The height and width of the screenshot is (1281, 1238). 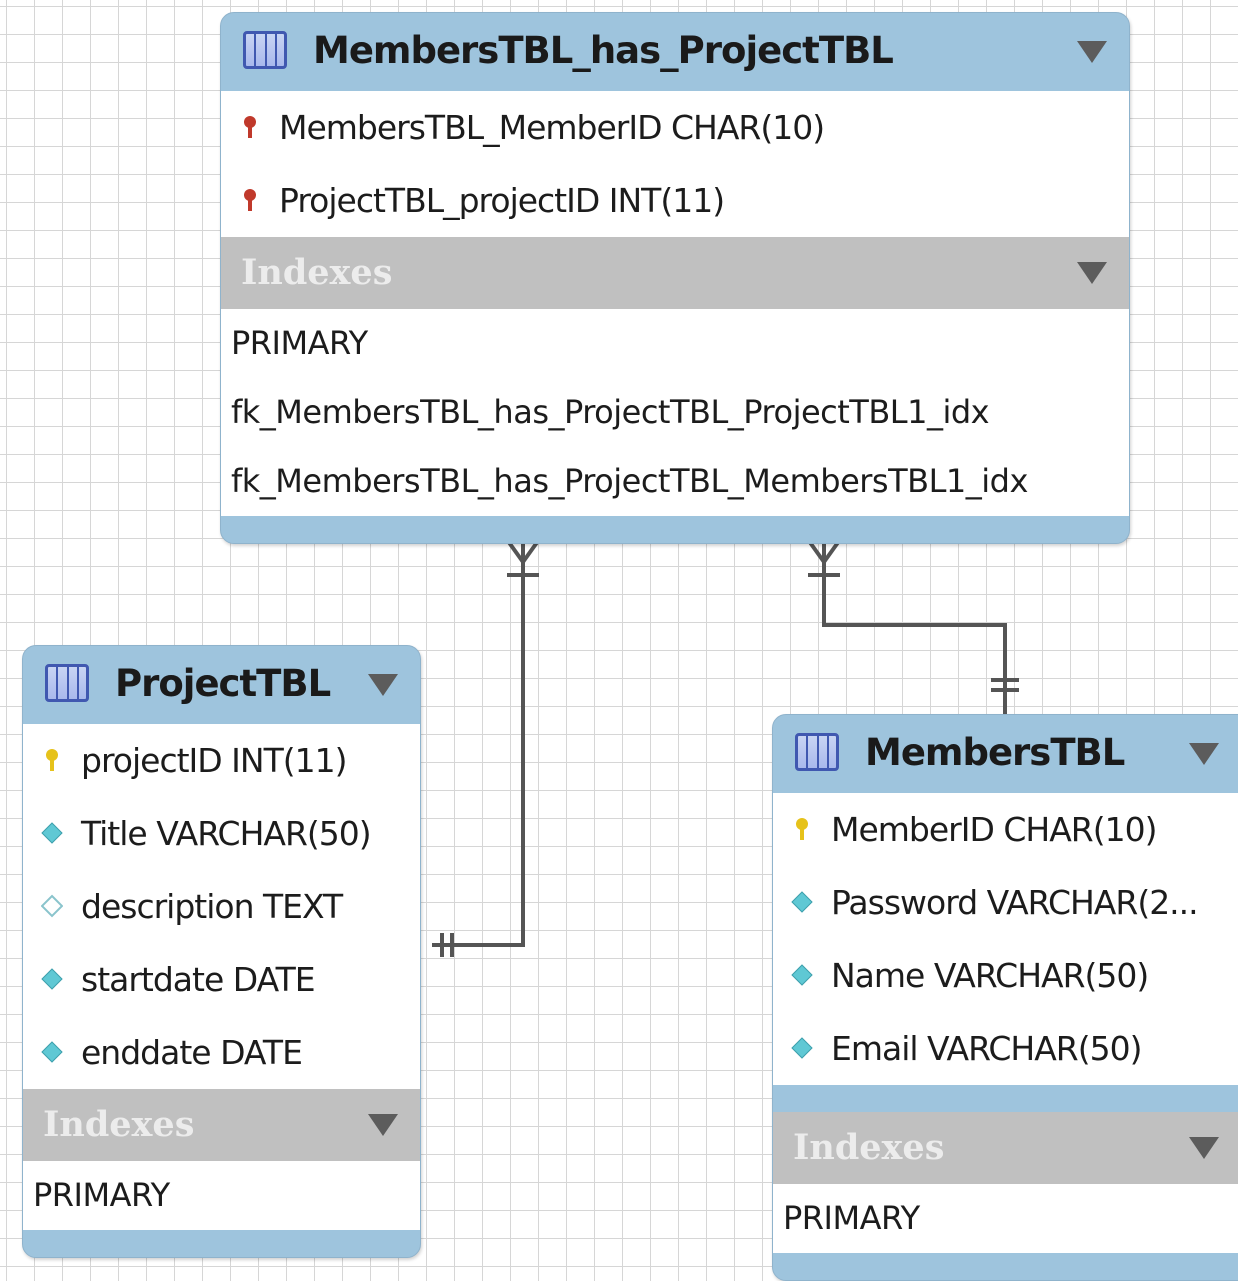 What do you see at coordinates (986, 1048) in the screenshot?
I see `column-label: Email VARCHAR(50)` at bounding box center [986, 1048].